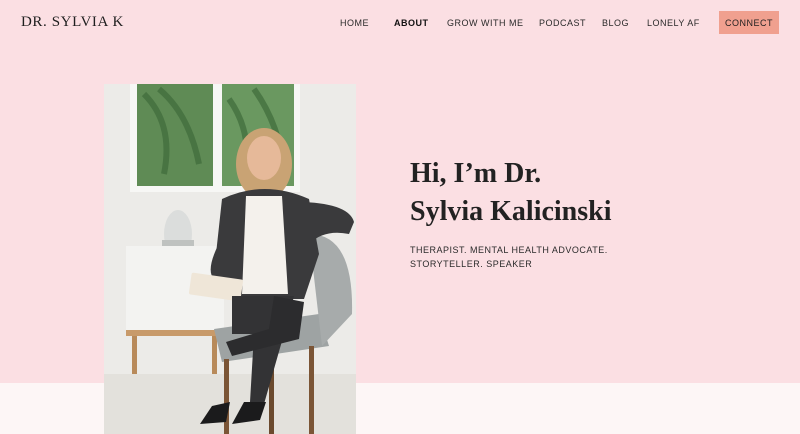  What do you see at coordinates (570, 193) in the screenshot?
I see `hero-heading: Hi, I’m Dr. Sylvia Kalicinski` at bounding box center [570, 193].